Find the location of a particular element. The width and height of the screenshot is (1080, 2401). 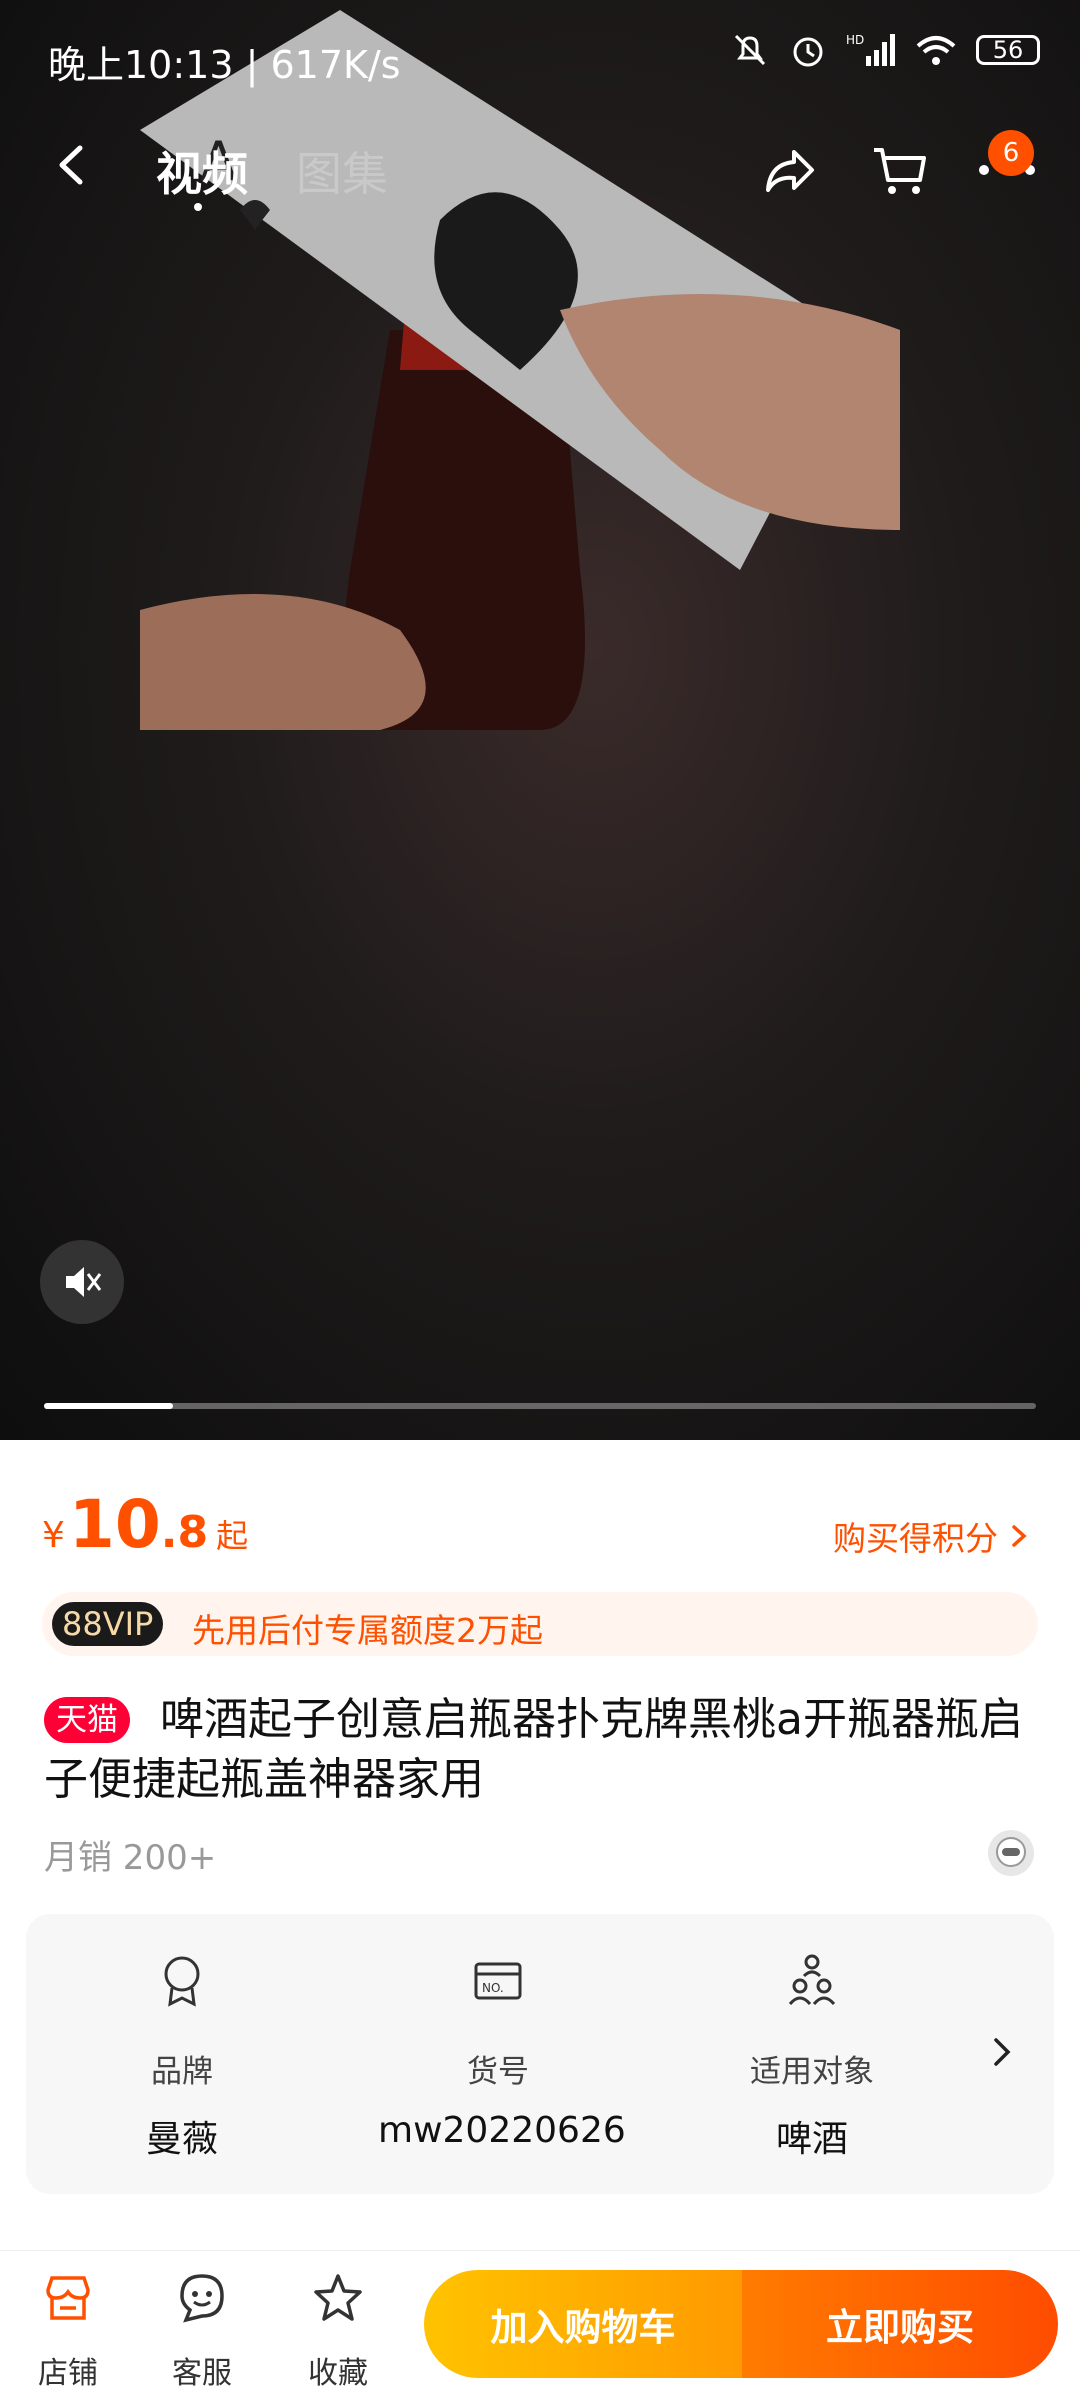

cart-icon is located at coordinates (900, 170).